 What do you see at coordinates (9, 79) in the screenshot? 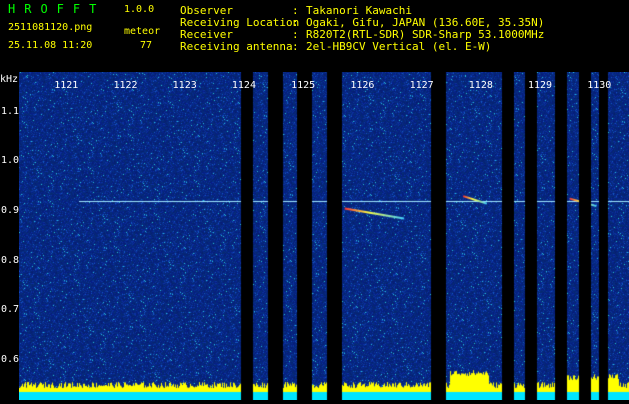
I see `y-axis-unit: kHz` at bounding box center [9, 79].